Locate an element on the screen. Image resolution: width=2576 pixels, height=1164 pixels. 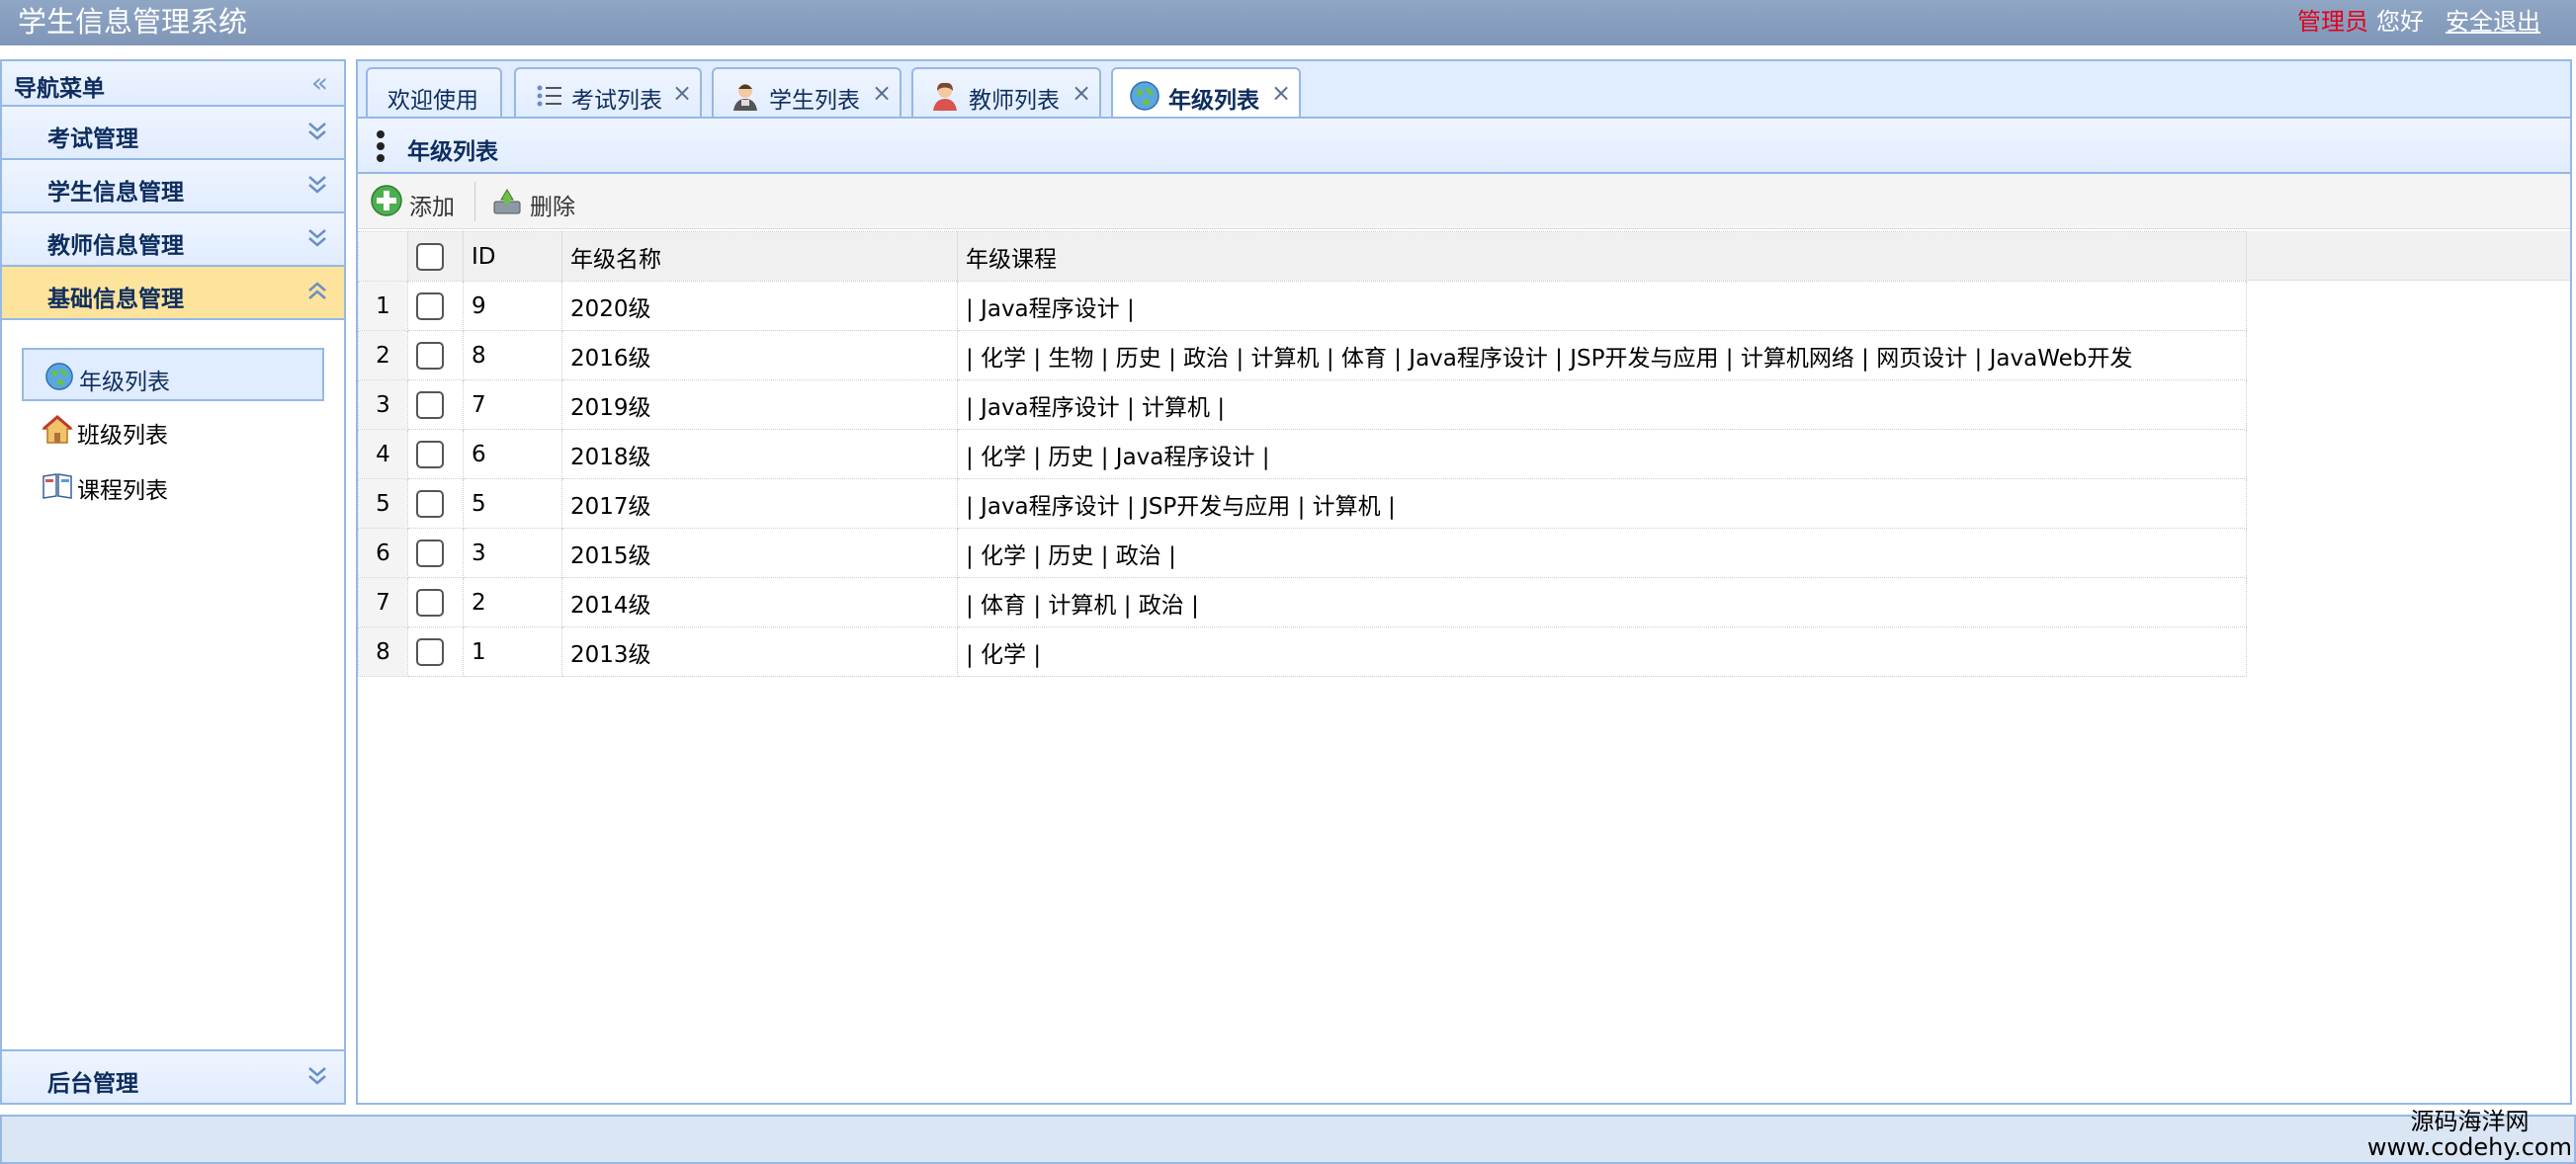
select-all-checkbox is located at coordinates (430, 256).